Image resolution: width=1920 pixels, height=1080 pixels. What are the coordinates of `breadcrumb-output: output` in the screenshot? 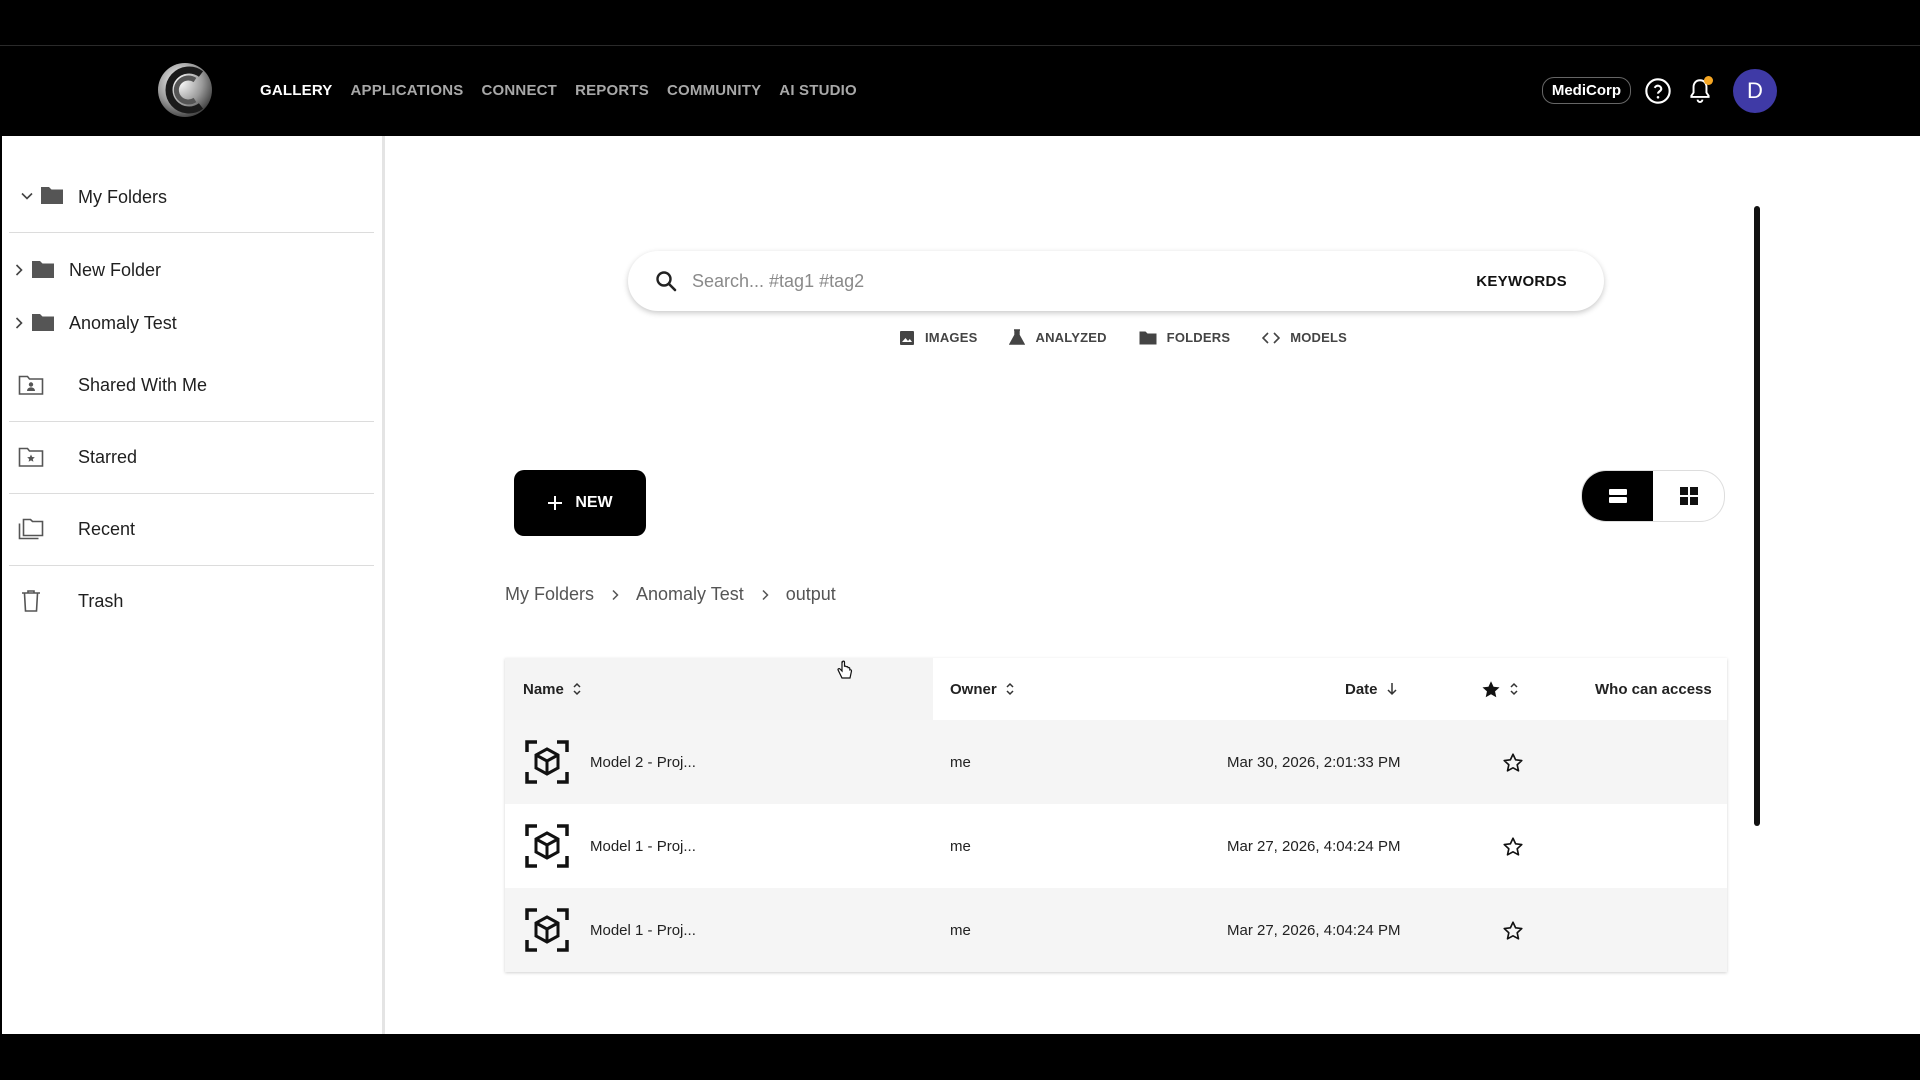 It's located at (810, 594).